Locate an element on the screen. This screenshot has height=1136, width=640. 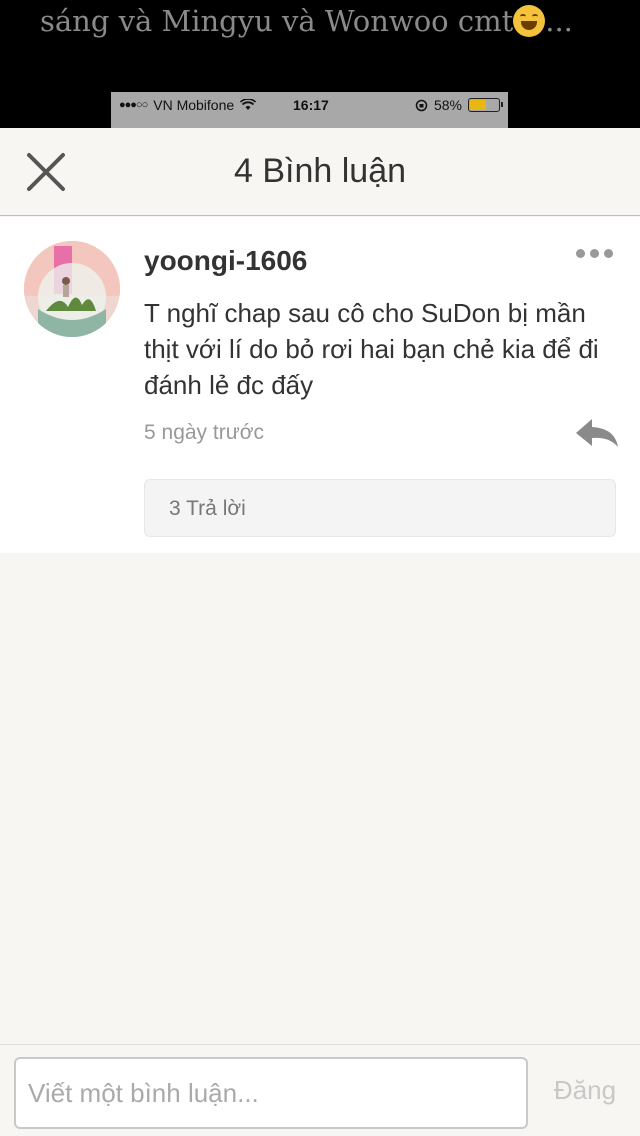
post-button: Đăng is located at coordinates (585, 1090).